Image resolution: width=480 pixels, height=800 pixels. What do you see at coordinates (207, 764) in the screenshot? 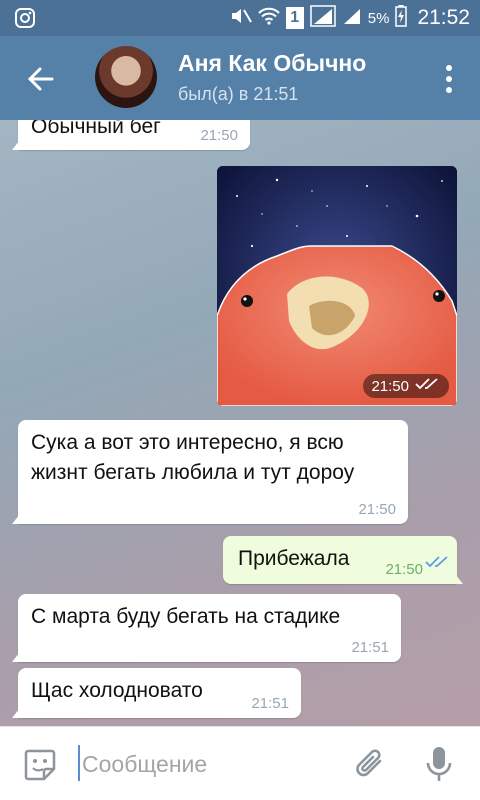
I see `message-input` at bounding box center [207, 764].